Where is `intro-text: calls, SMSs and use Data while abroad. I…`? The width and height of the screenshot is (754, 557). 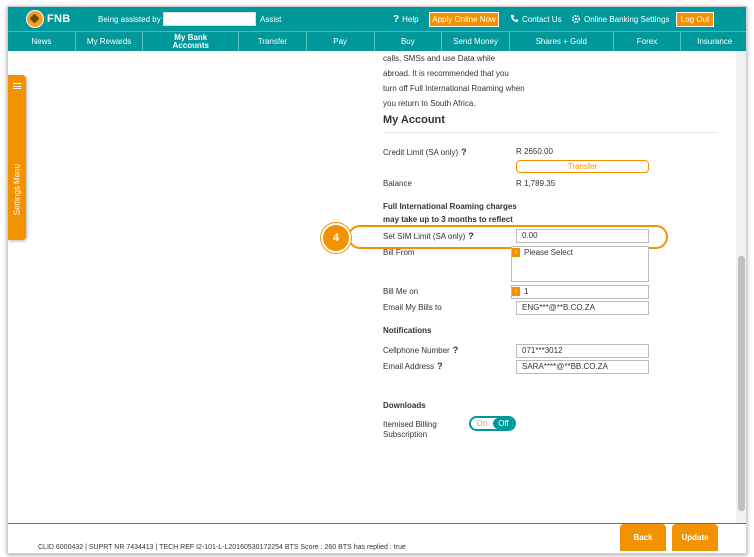
intro-text: calls, SMSs and use Data while abroad. I… is located at coordinates (553, 81).